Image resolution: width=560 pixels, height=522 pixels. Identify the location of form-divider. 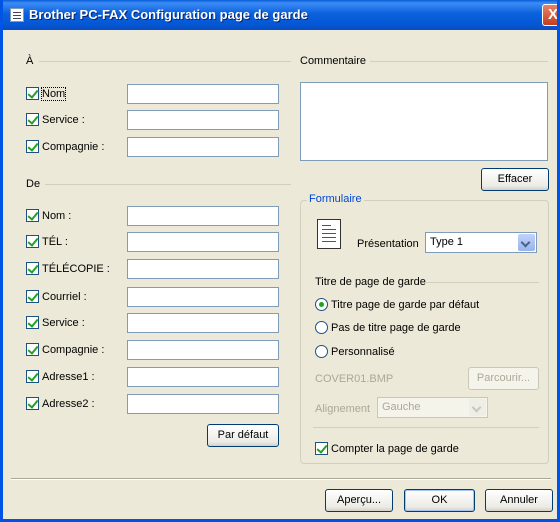
(426, 427).